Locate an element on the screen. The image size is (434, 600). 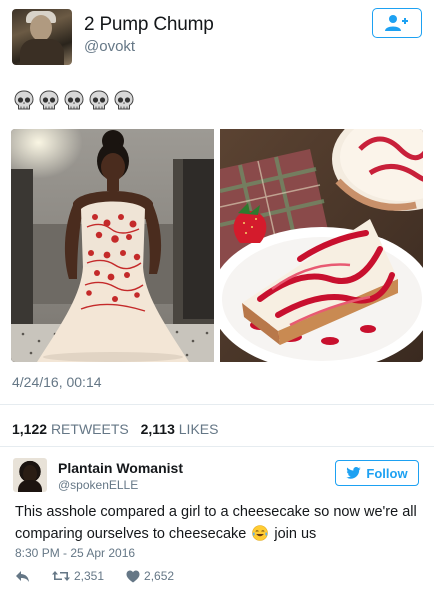
reply-icon is located at coordinates (22, 576).